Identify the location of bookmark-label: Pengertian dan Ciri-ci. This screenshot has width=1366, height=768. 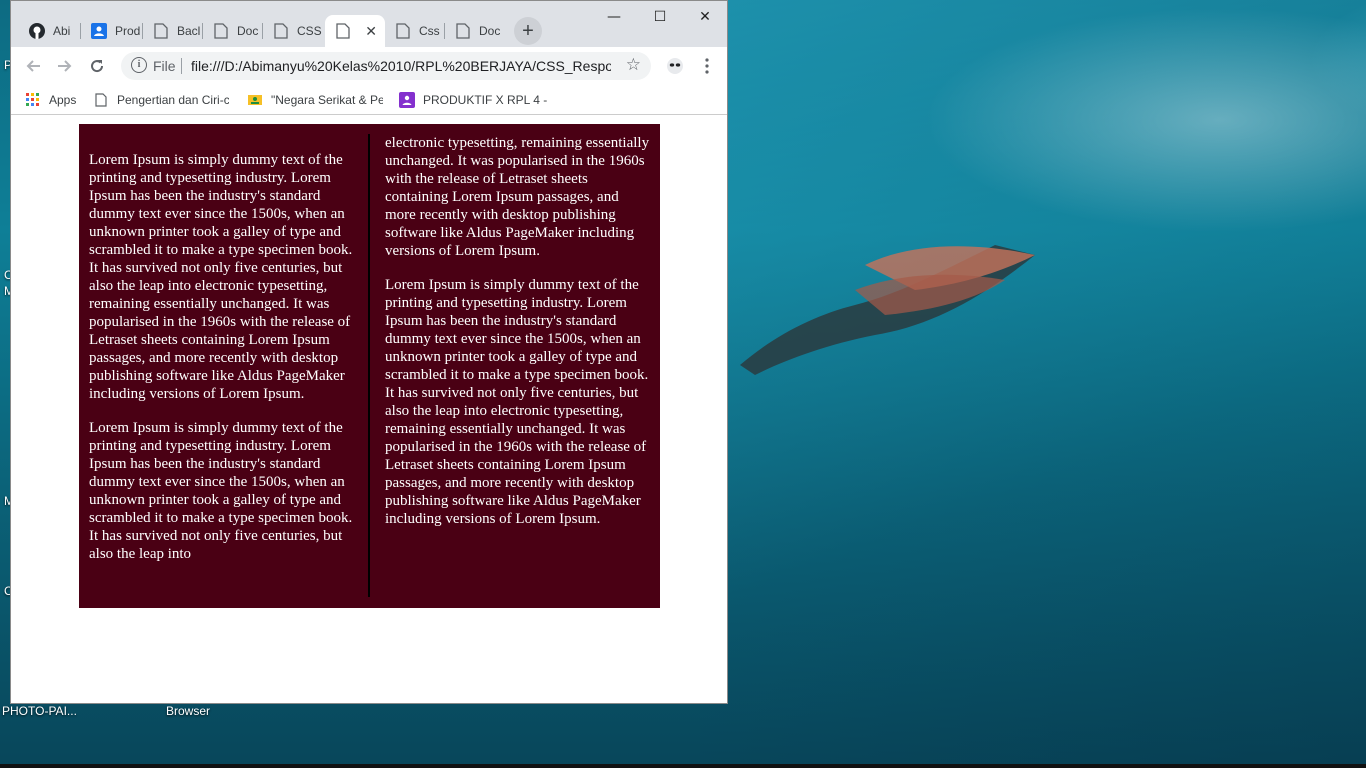
(173, 100).